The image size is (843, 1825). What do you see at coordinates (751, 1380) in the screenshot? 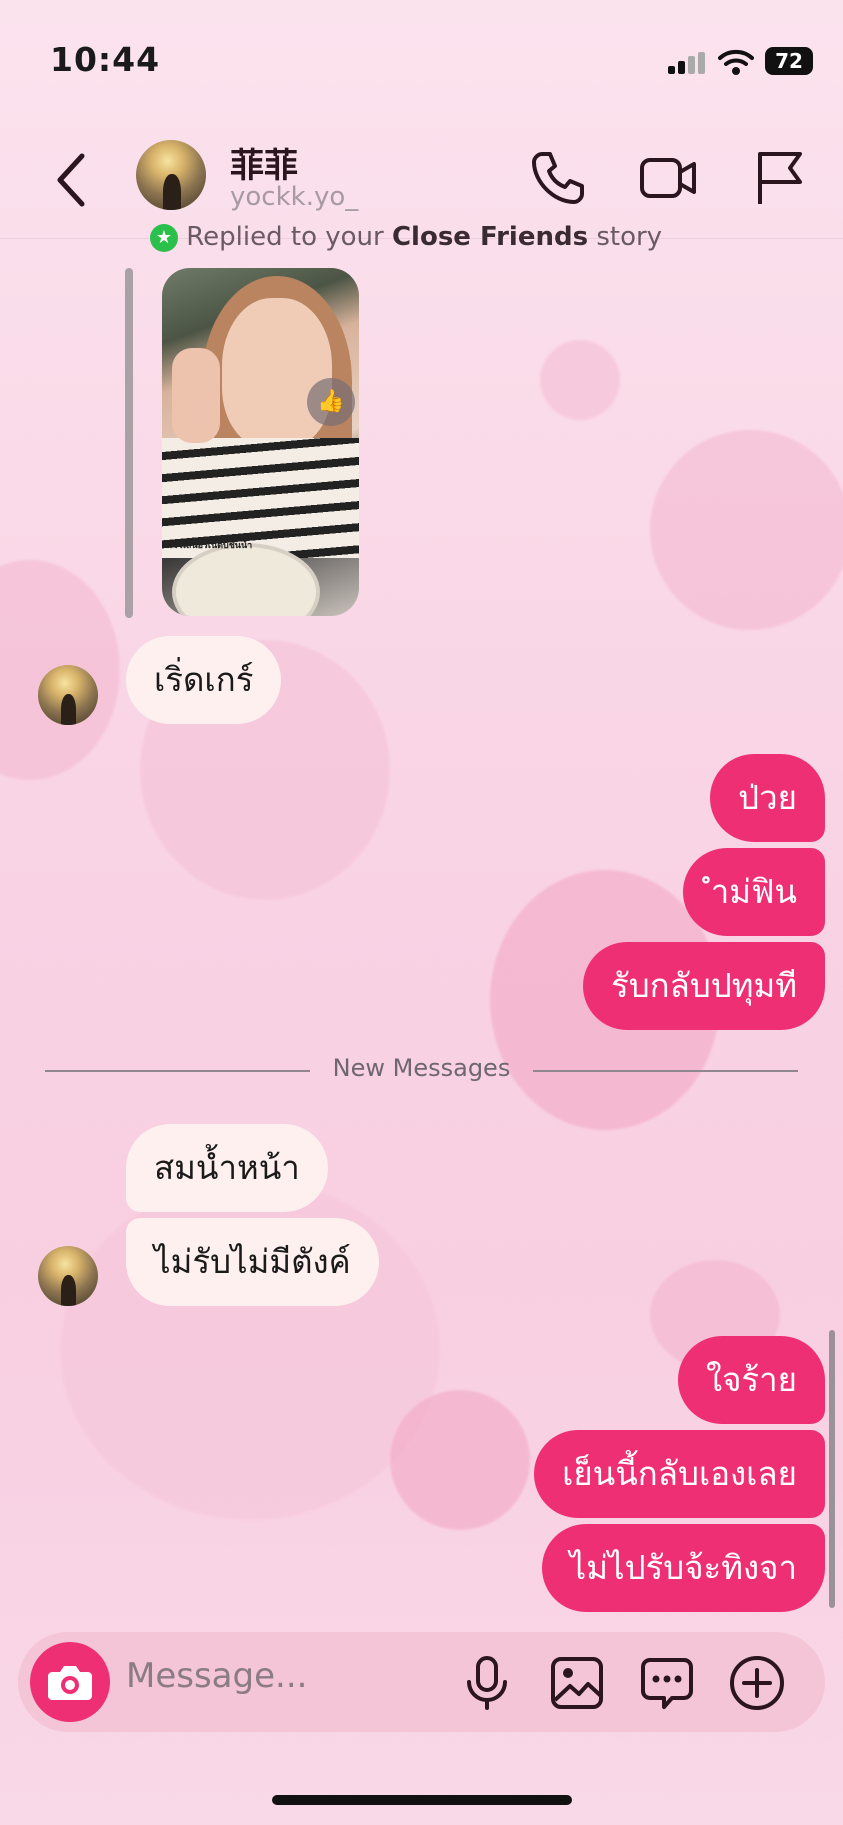
I see `message-bubble-outgoing: ใจร้าย` at bounding box center [751, 1380].